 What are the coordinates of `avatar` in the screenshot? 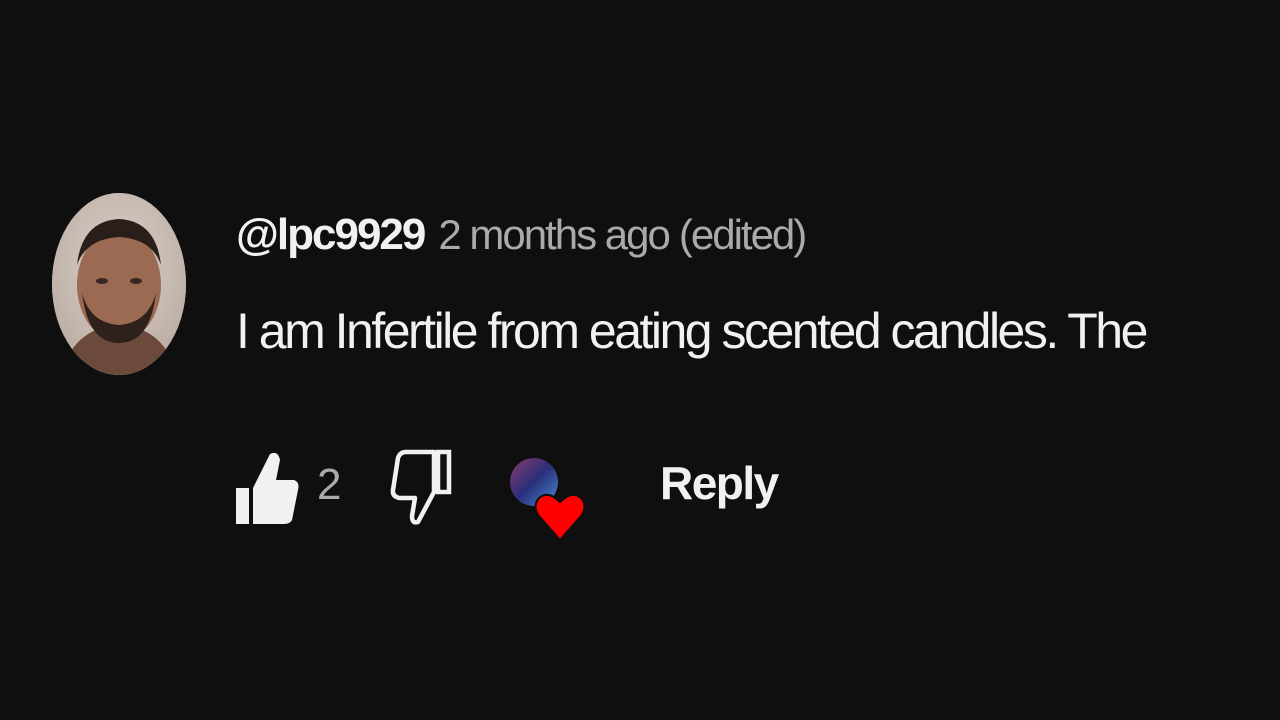 It's located at (119, 284).